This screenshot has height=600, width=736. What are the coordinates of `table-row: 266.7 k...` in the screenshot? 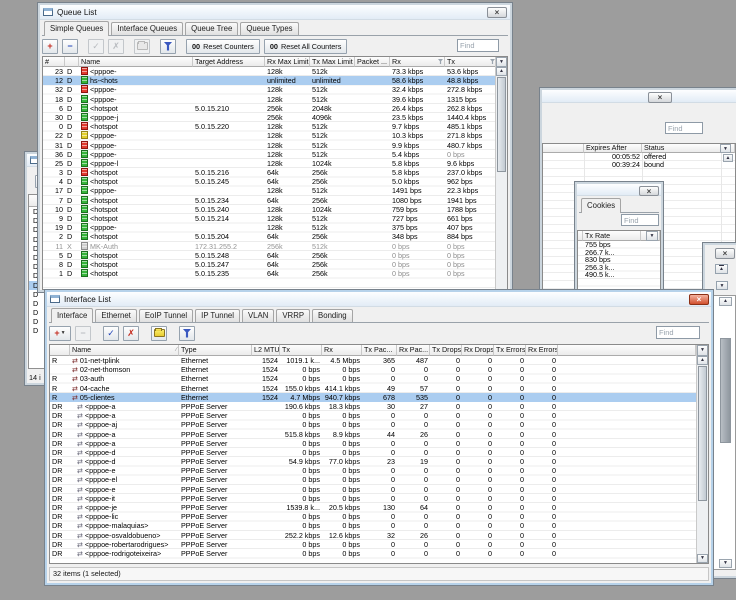 It's located at (619, 253).